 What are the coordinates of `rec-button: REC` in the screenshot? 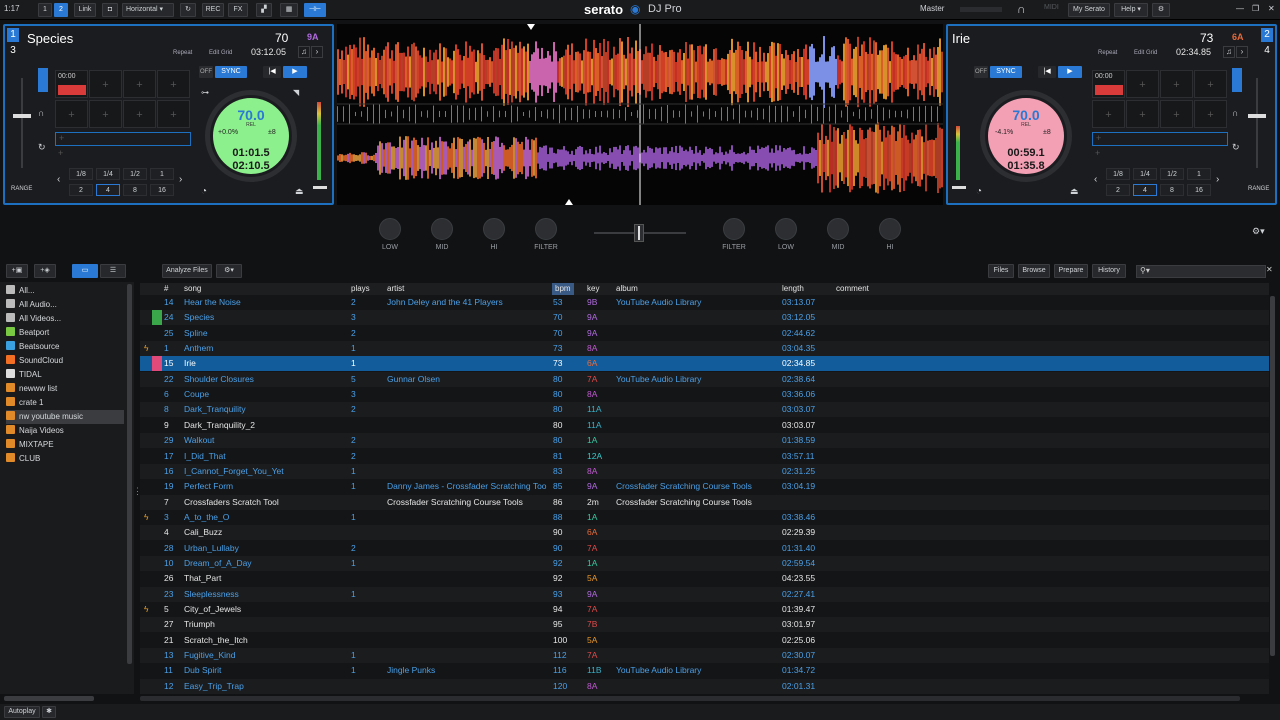 It's located at (213, 10).